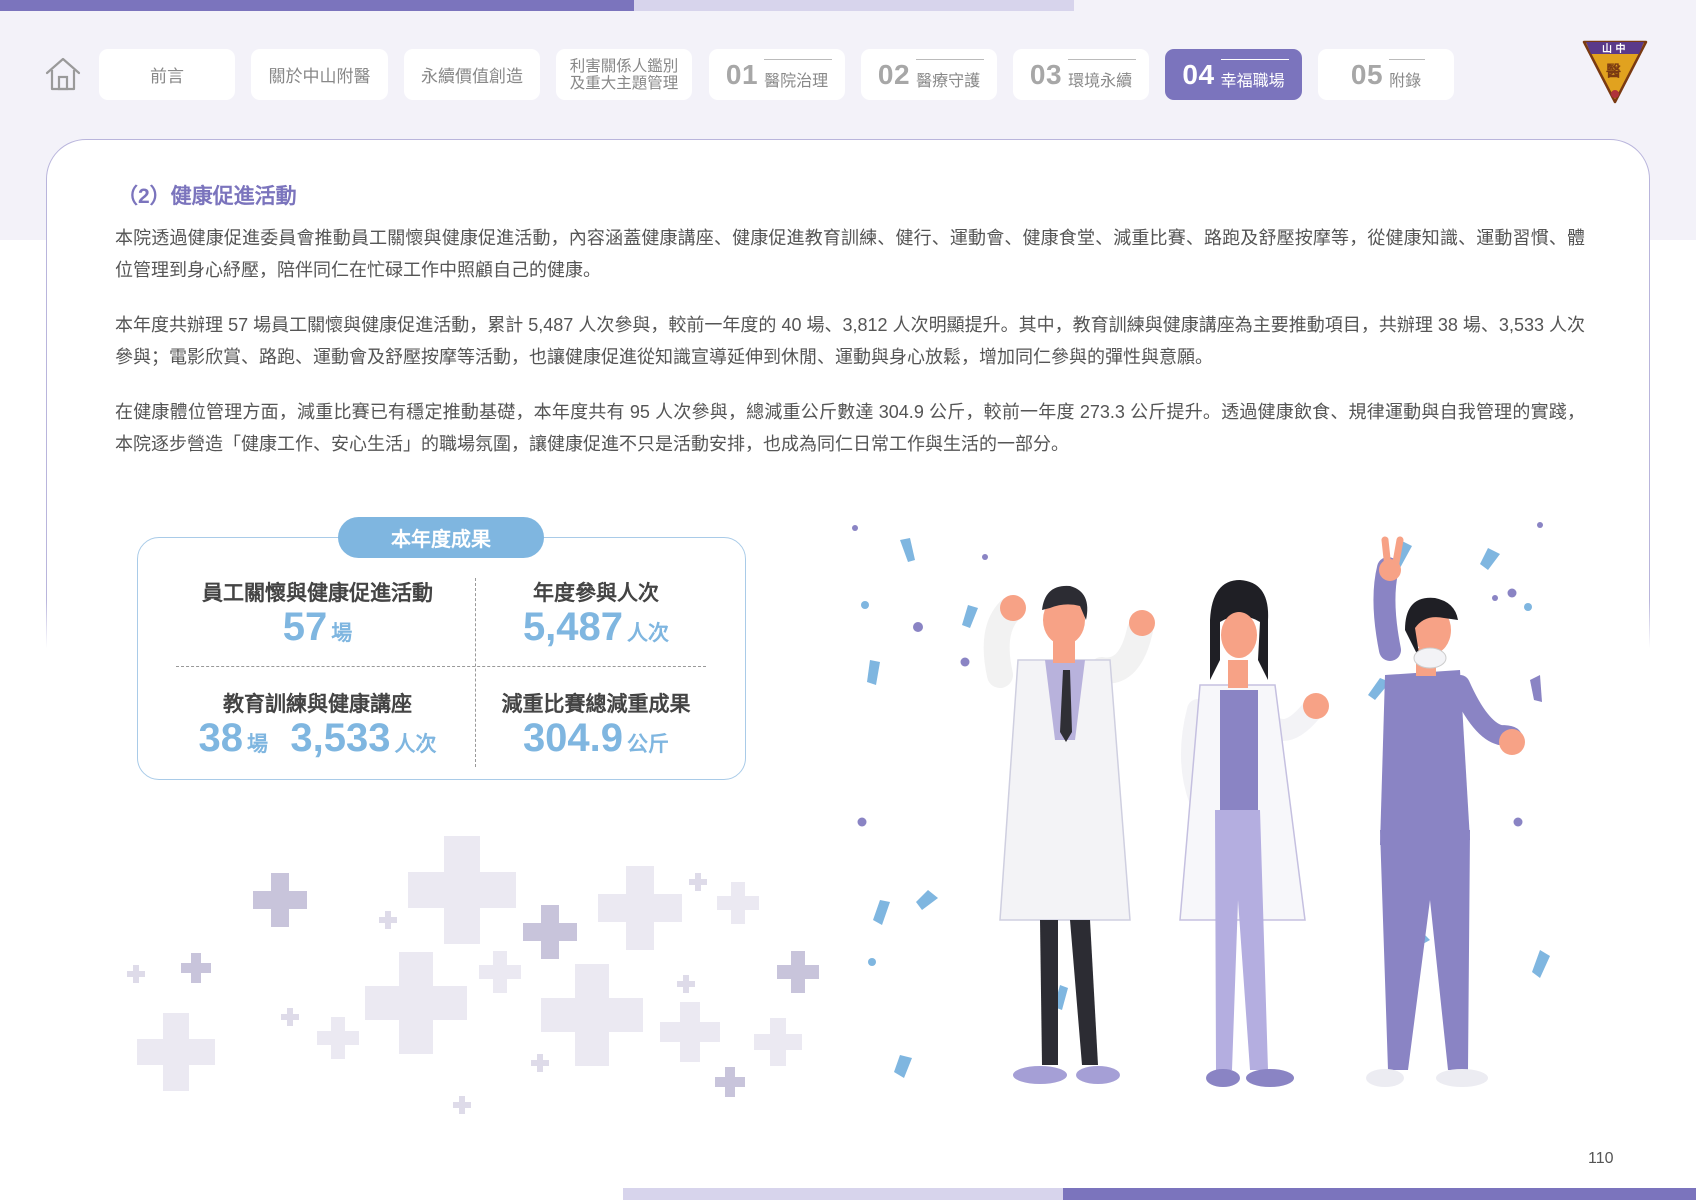  I want to click on page-number: 110, so click(1601, 1158).